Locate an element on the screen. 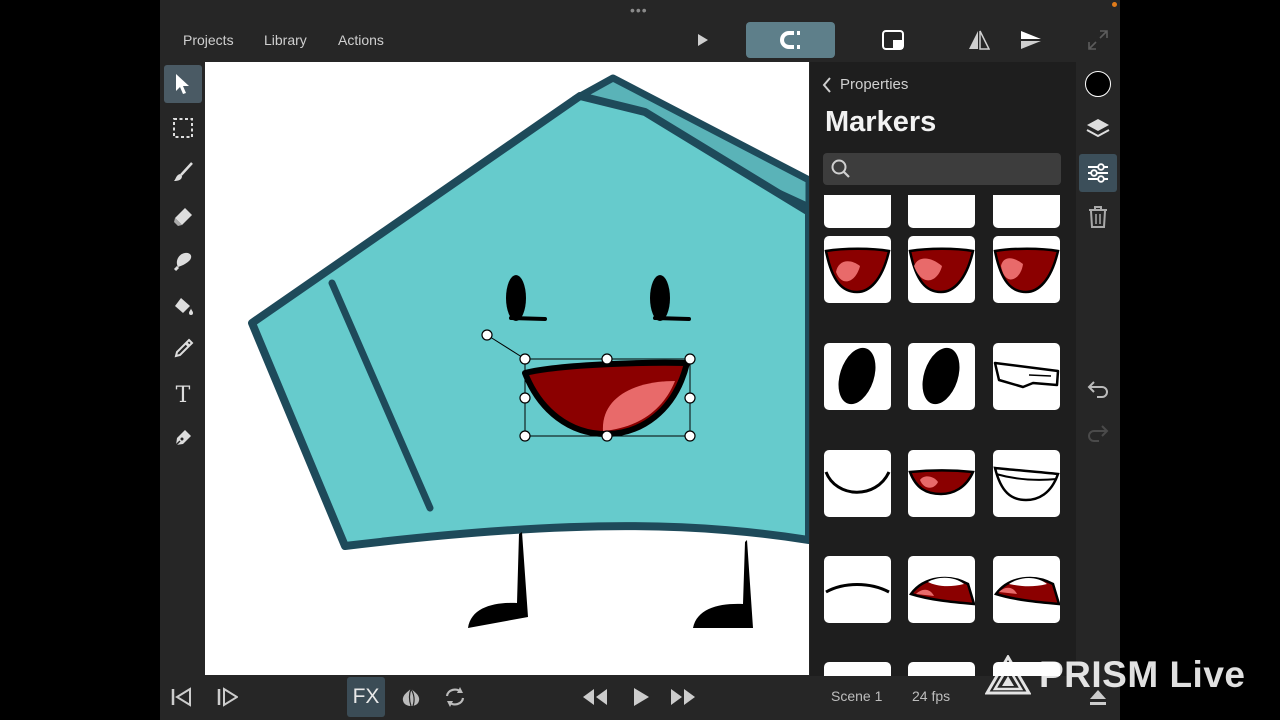  fast-forward-button is located at coordinates (683, 697).